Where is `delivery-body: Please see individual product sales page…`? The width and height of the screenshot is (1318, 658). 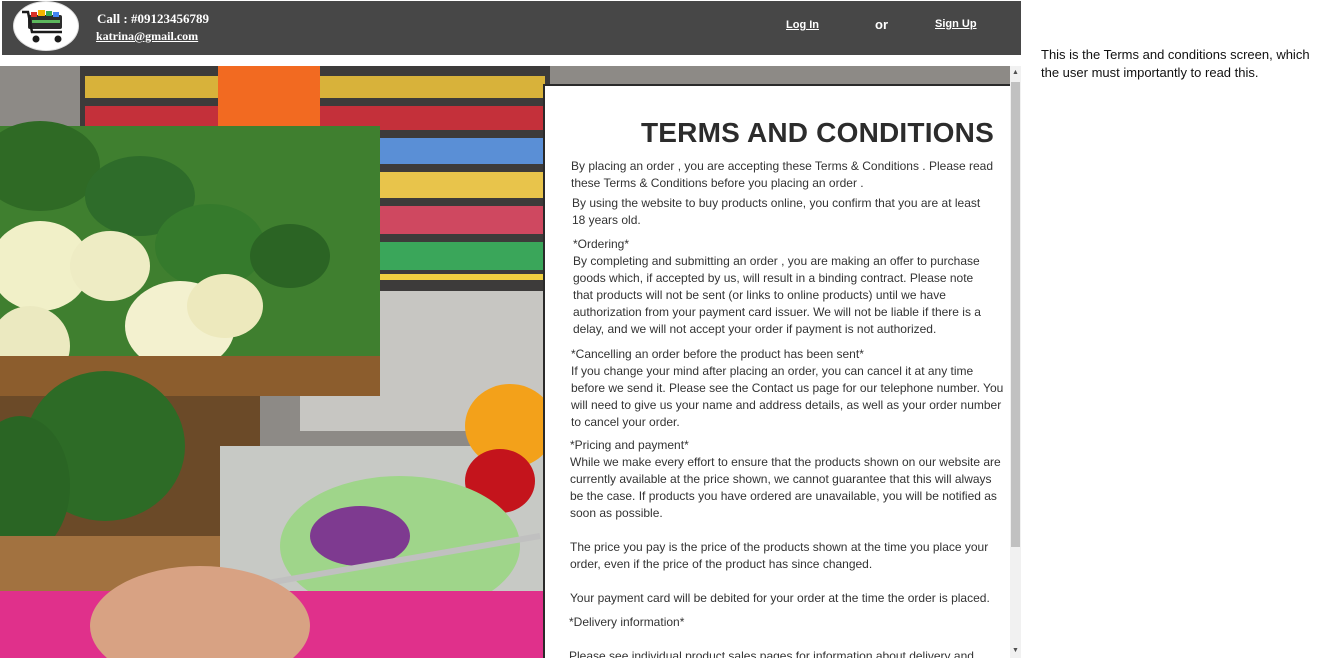
delivery-body: Please see individual product sales page… is located at coordinates (771, 653).